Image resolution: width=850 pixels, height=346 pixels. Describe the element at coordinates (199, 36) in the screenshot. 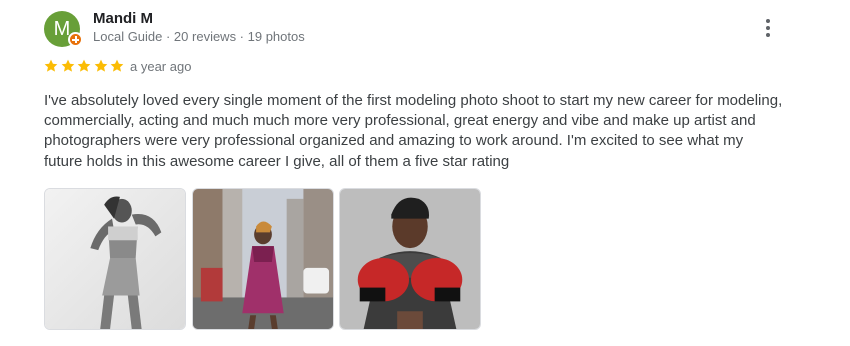

I see `reviewer-meta: Local Guide · 20 reviews · 19 photos` at that location.